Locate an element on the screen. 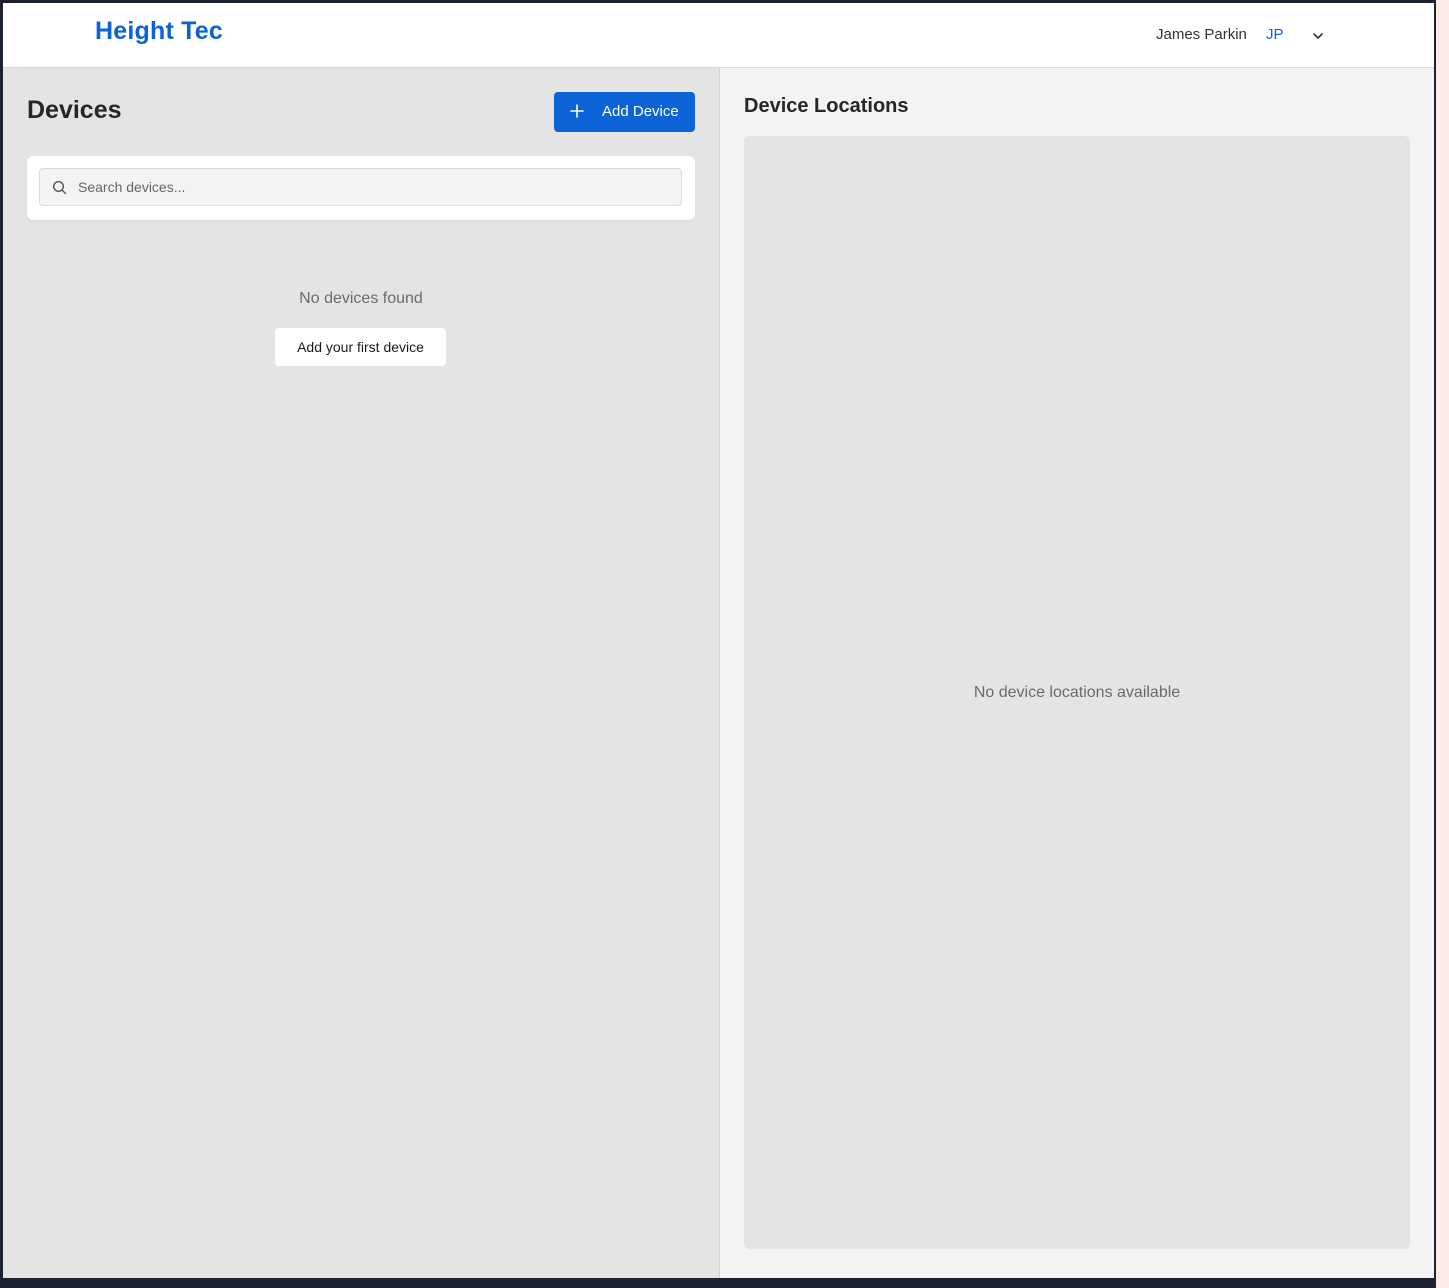  search-card is located at coordinates (361, 188).